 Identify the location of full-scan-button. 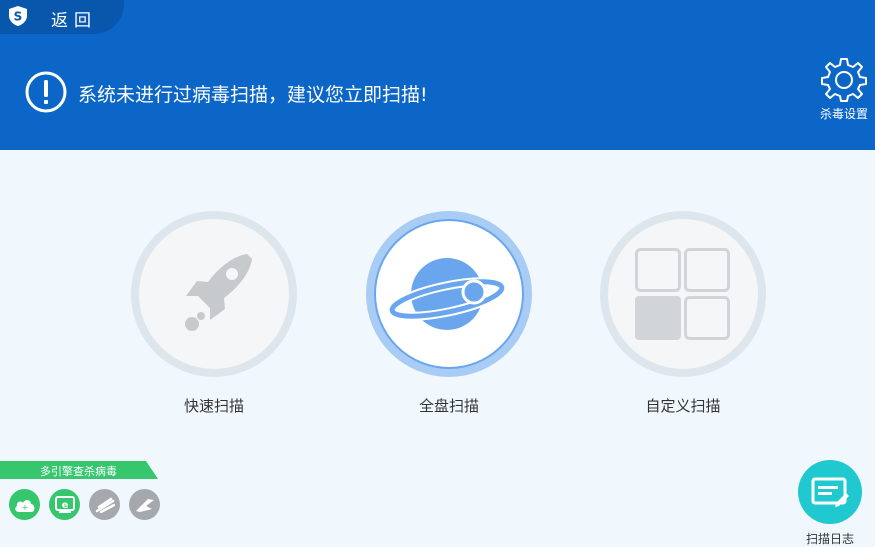
(449, 294).